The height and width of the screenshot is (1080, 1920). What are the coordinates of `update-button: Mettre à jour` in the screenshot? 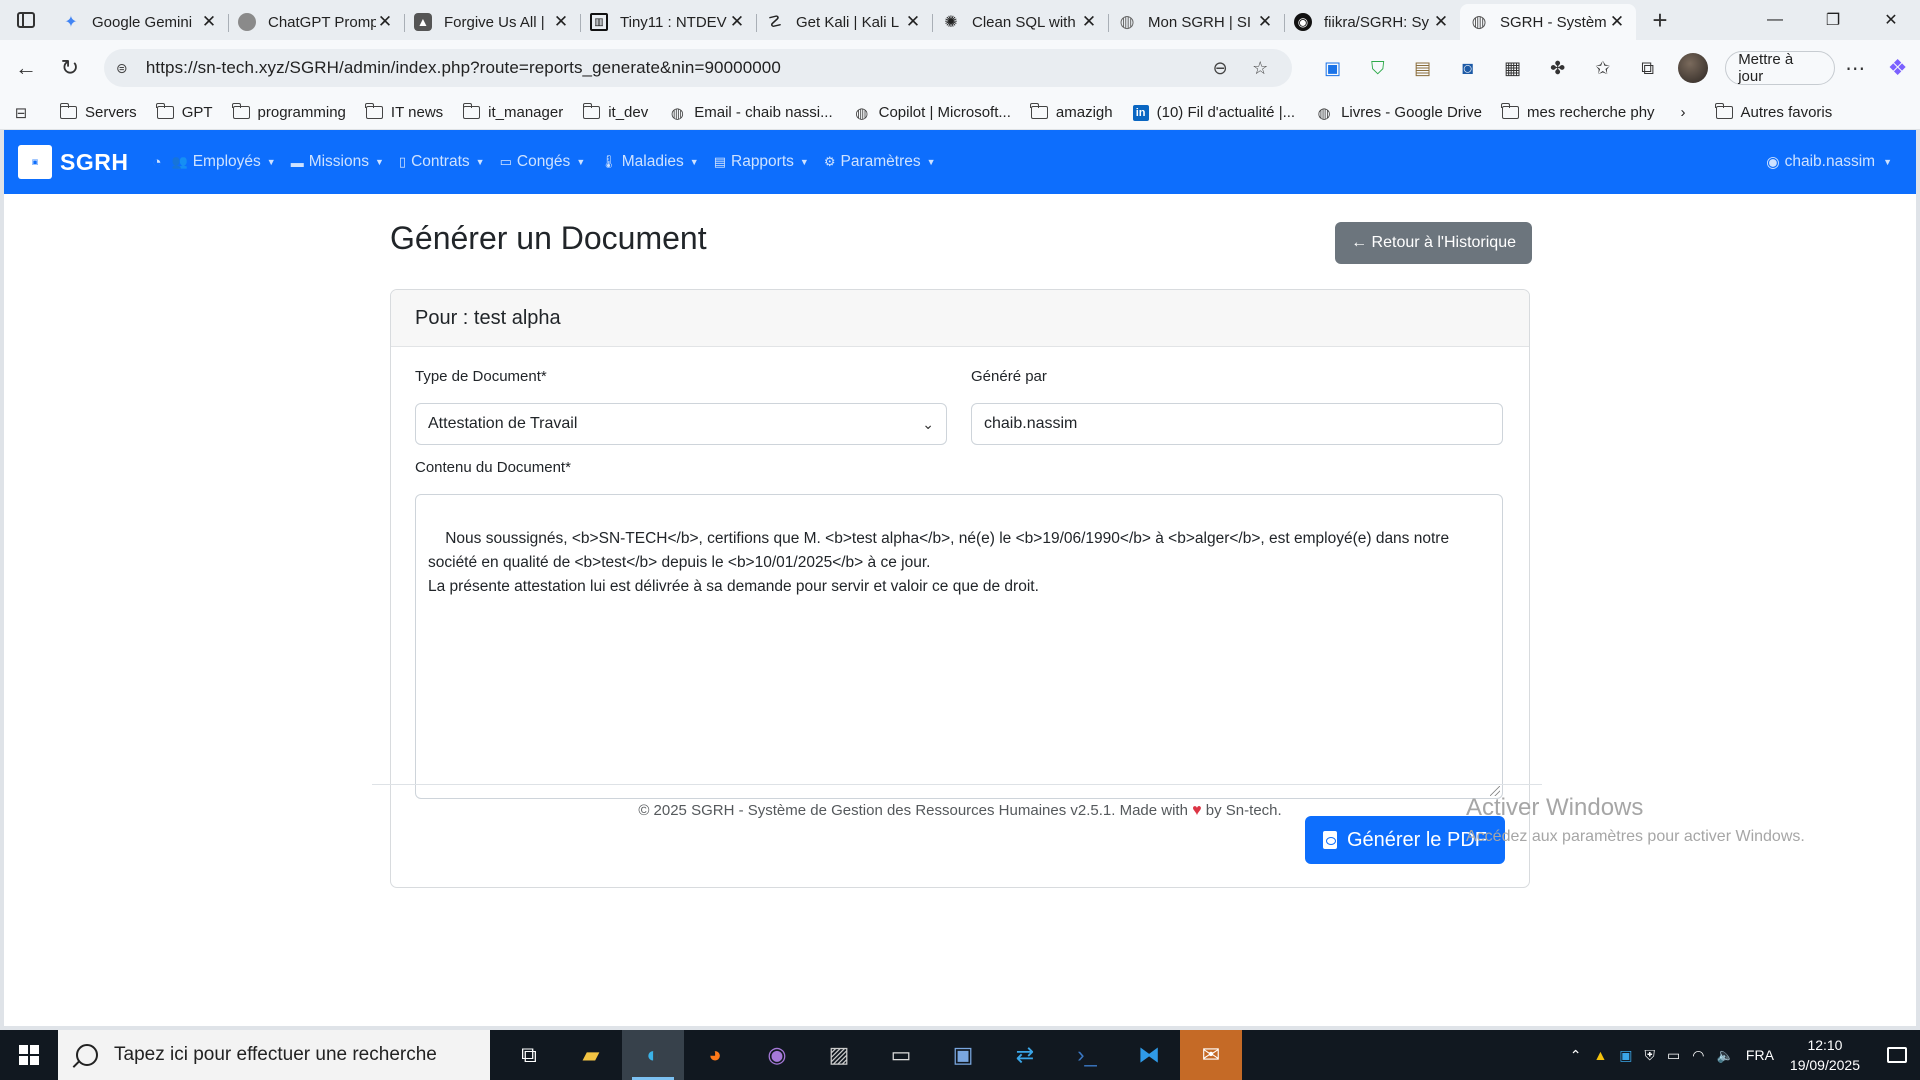 It's located at (1780, 68).